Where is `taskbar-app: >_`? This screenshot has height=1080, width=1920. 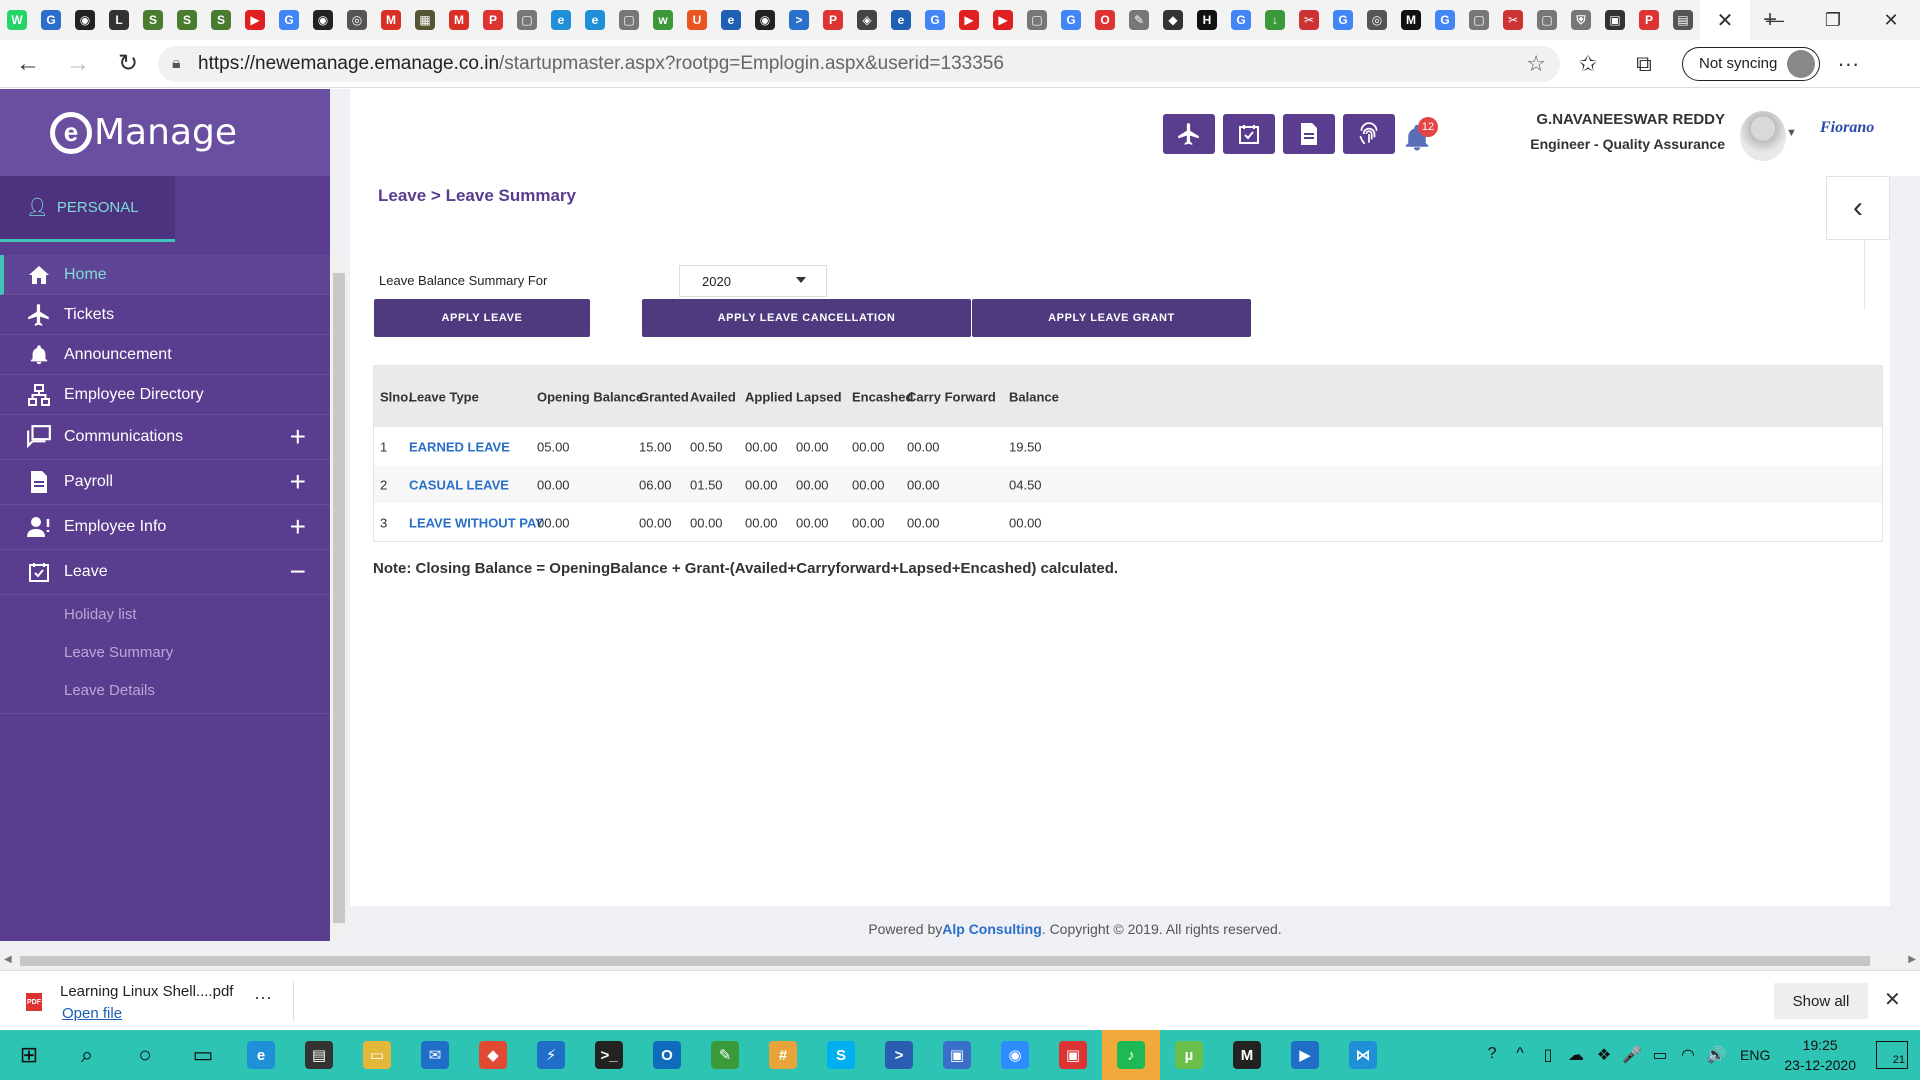
taskbar-app: >_ is located at coordinates (609, 1055).